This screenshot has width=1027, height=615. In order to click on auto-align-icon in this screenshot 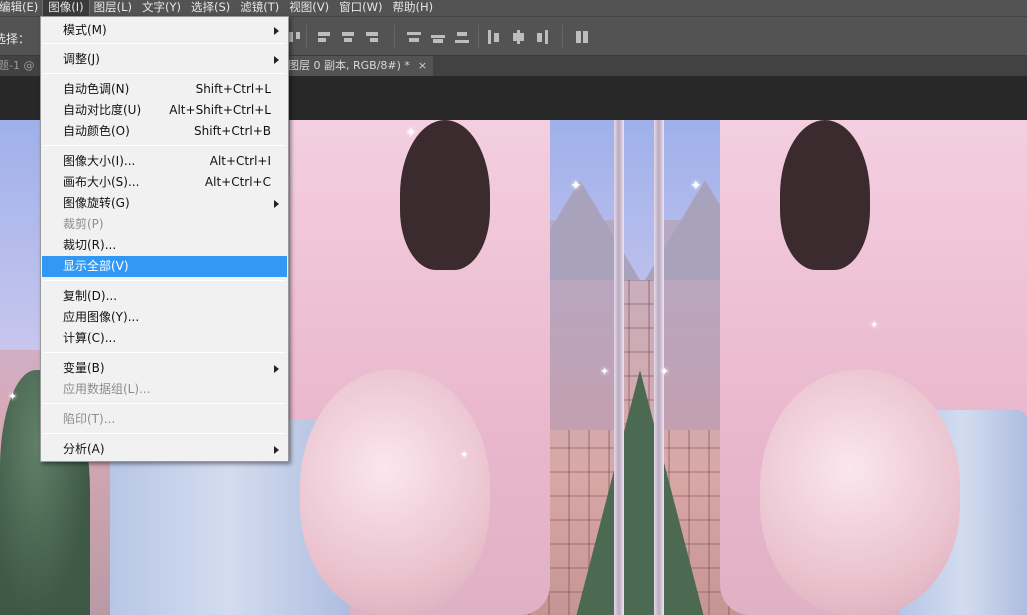, I will do `click(583, 37)`.